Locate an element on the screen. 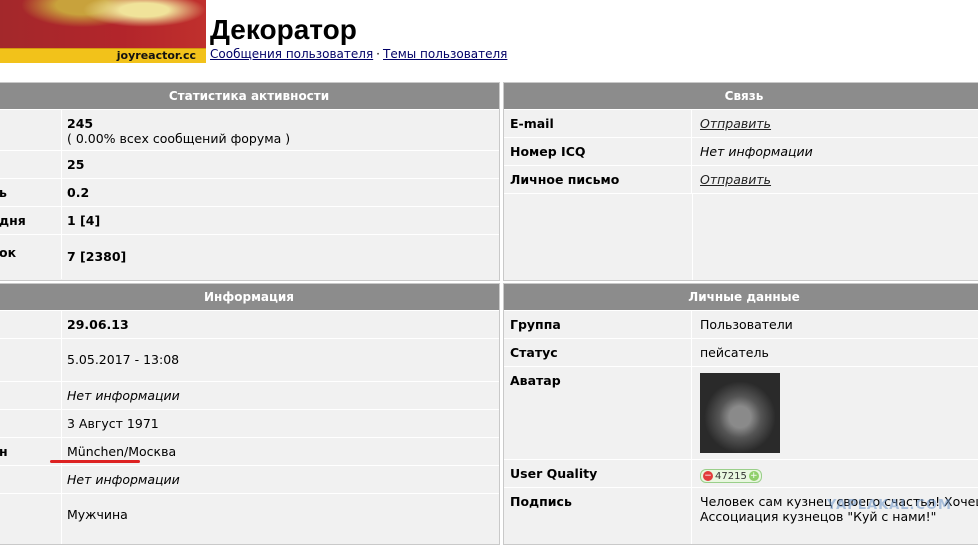  stats-value: 245 is located at coordinates (80, 123).